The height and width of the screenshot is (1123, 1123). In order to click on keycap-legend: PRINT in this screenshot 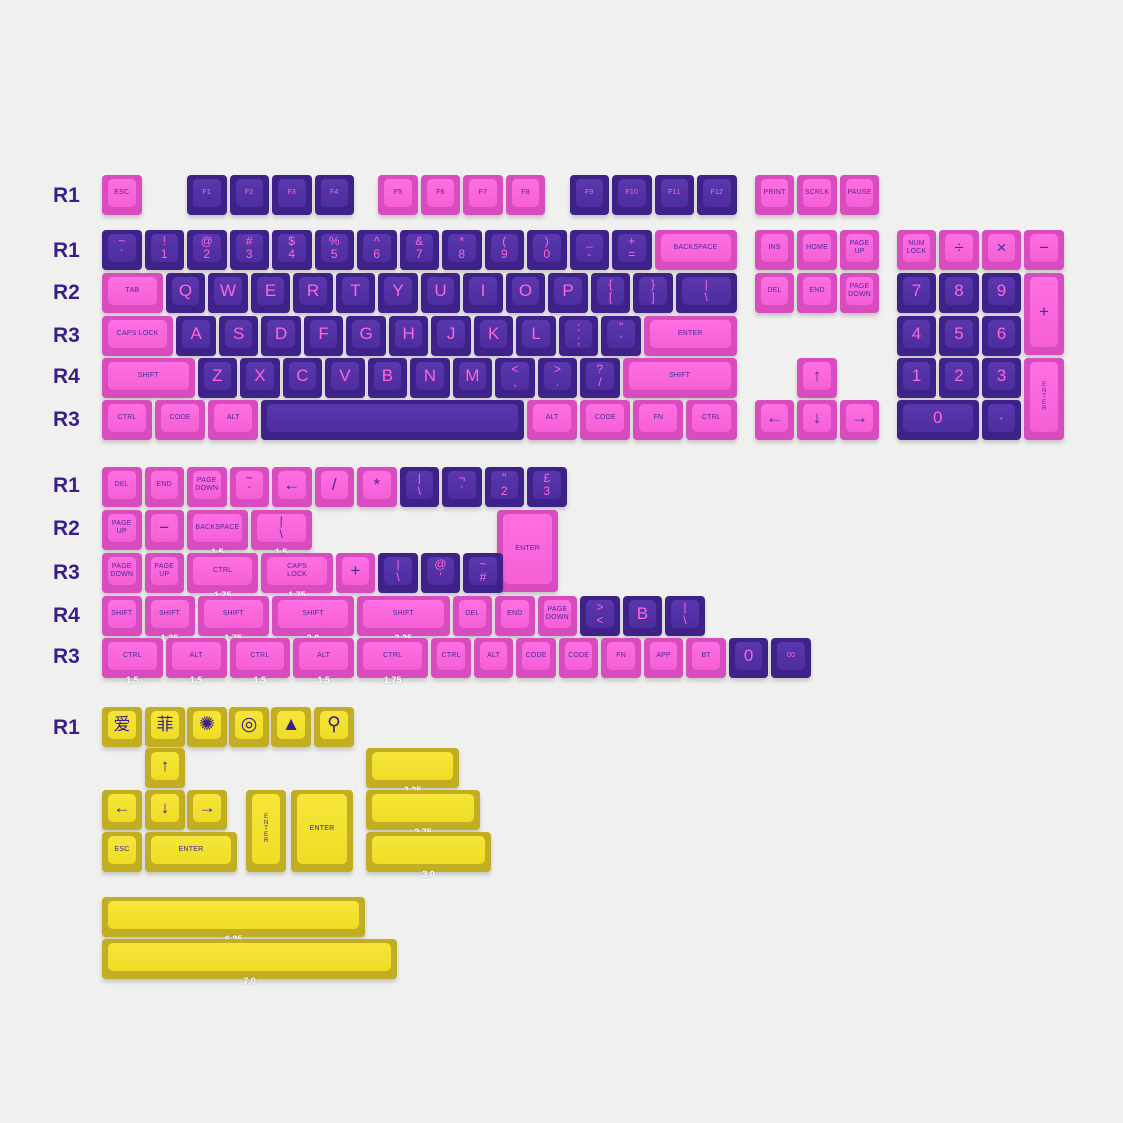, I will do `click(774, 193)`.